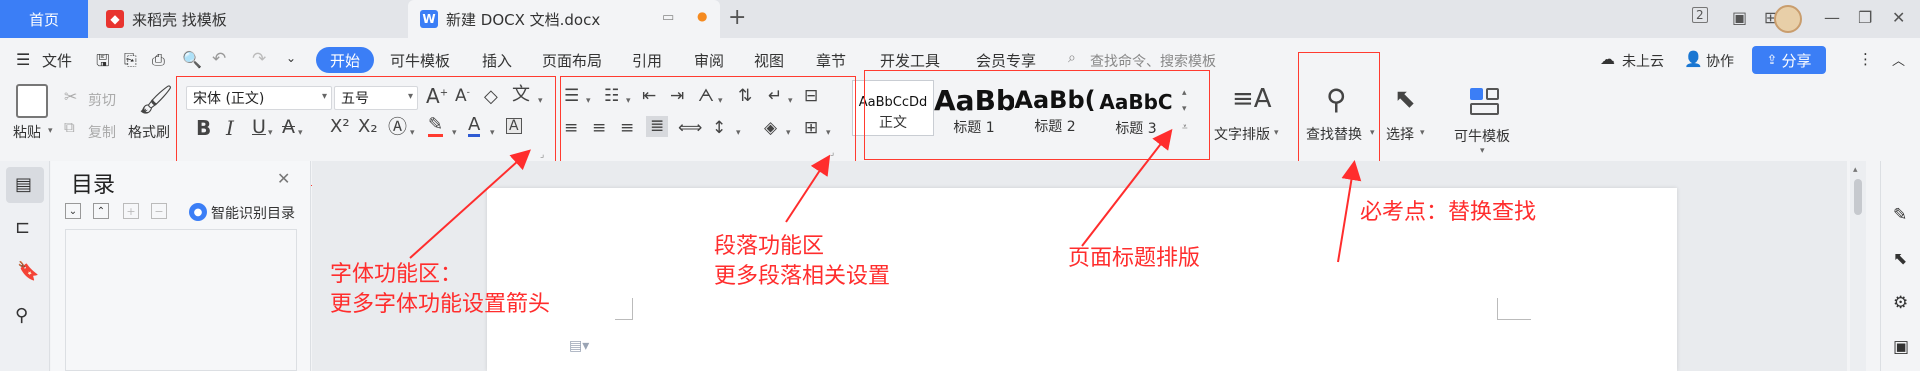 Image resolution: width=1920 pixels, height=371 pixels. What do you see at coordinates (1134, 258) in the screenshot?
I see `annotation-heading-layout: 页面标题排版` at bounding box center [1134, 258].